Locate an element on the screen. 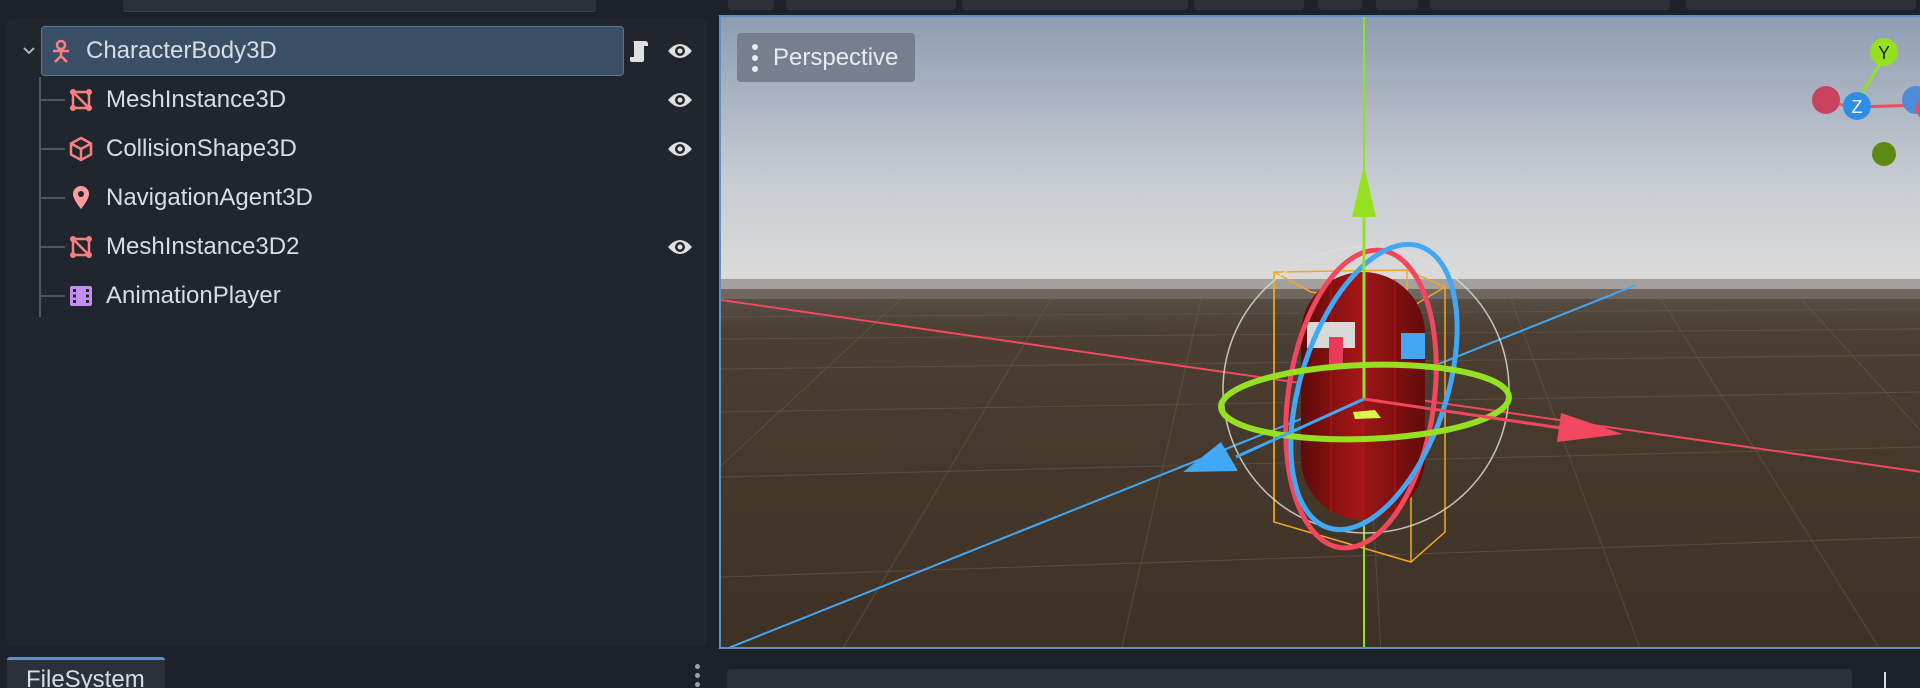 This screenshot has width=1920, height=688. tree-item-label: AnimationPlayer is located at coordinates (193, 295).